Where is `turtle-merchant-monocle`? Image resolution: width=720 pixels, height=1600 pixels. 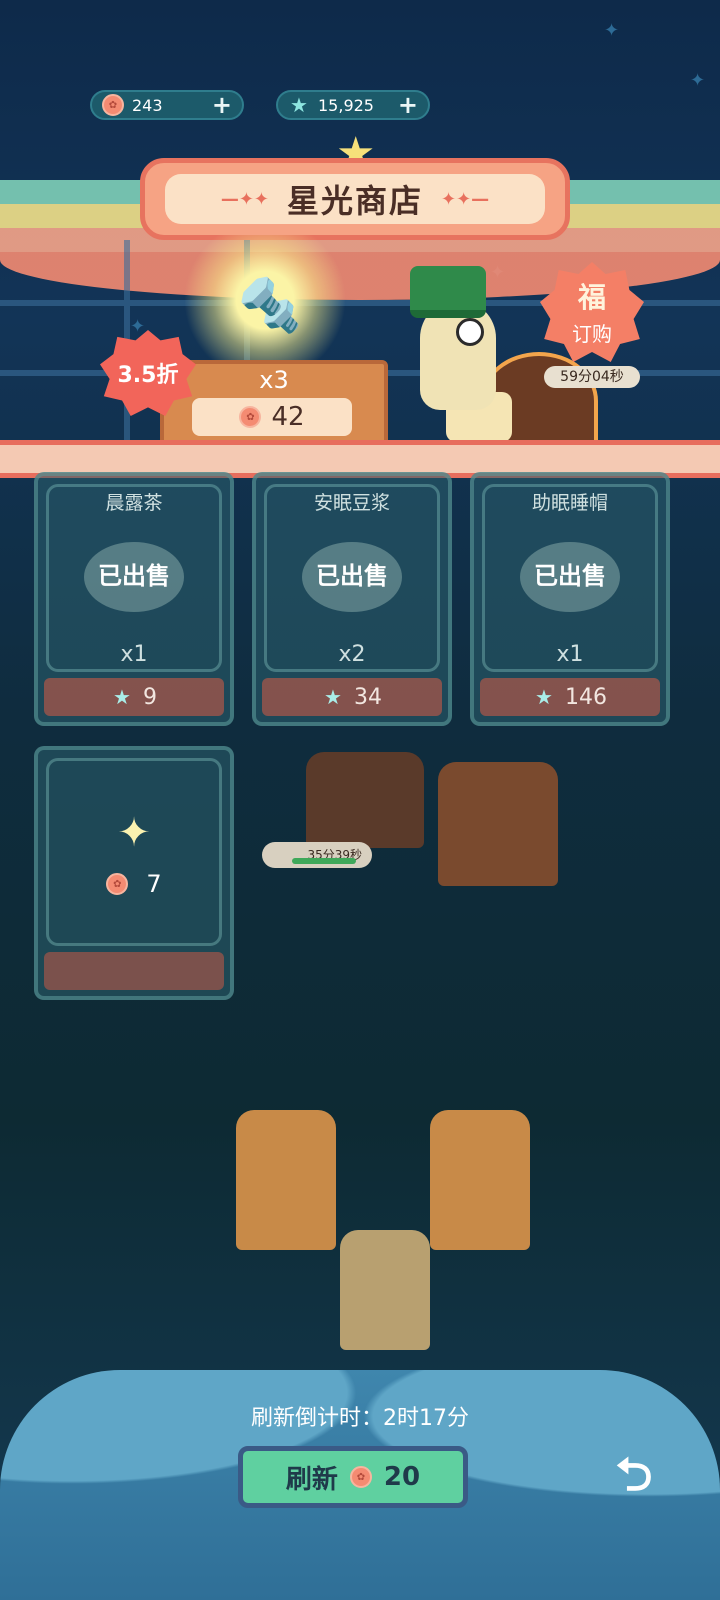
turtle-merchant-monocle is located at coordinates (470, 332).